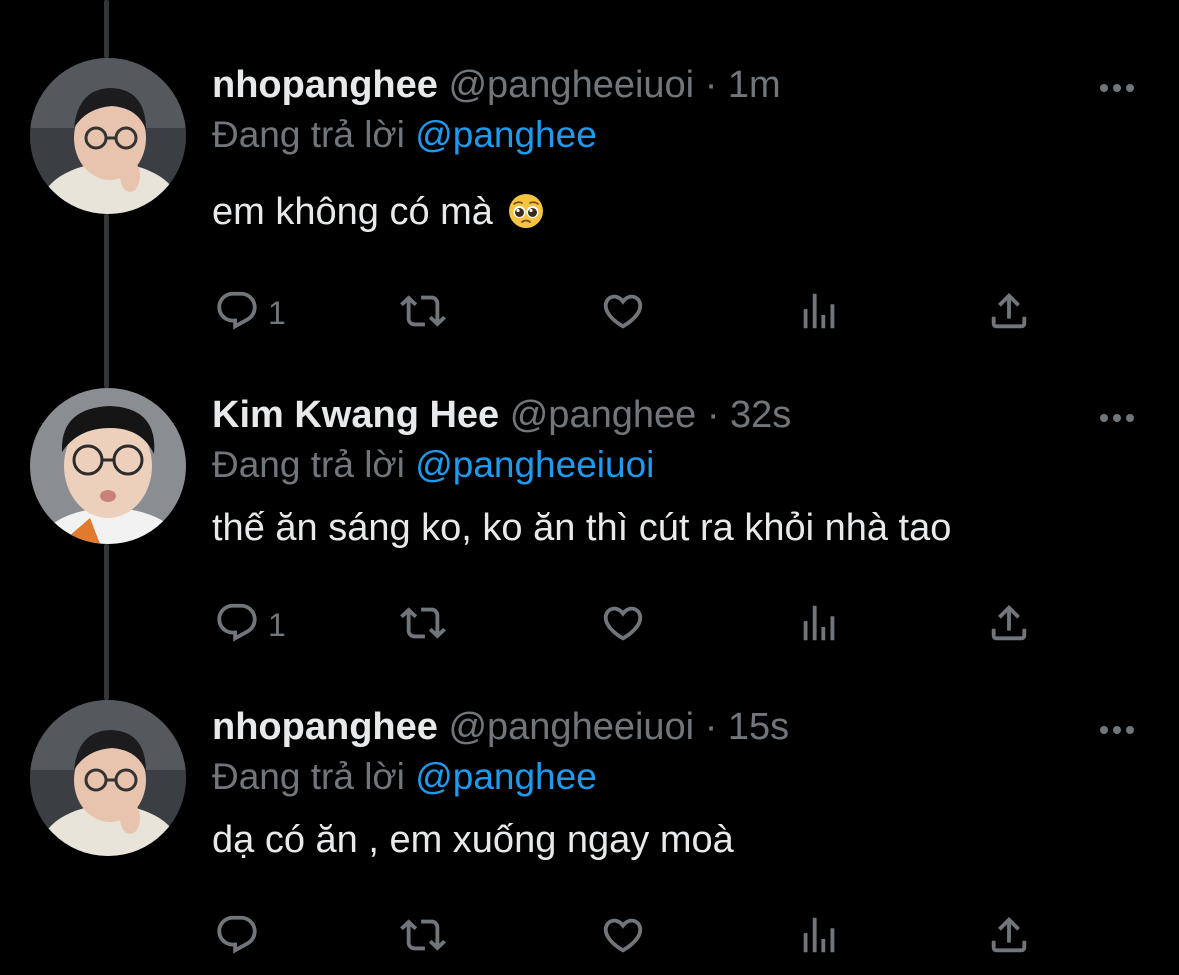 This screenshot has height=975, width=1179. What do you see at coordinates (603, 415) in the screenshot?
I see `user-handle: @panghee` at bounding box center [603, 415].